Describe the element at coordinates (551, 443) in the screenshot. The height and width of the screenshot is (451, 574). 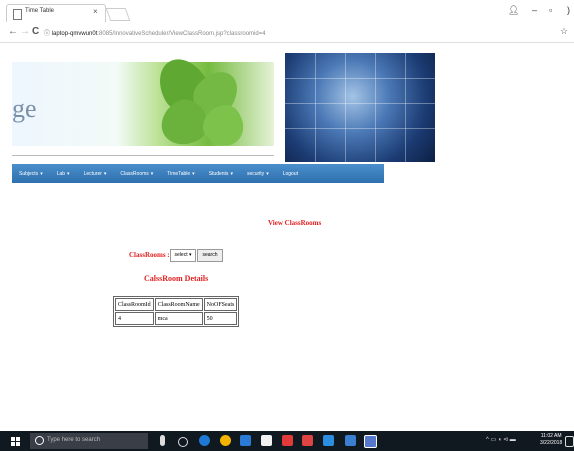
I see `clock-date: 3/22/2018` at that location.